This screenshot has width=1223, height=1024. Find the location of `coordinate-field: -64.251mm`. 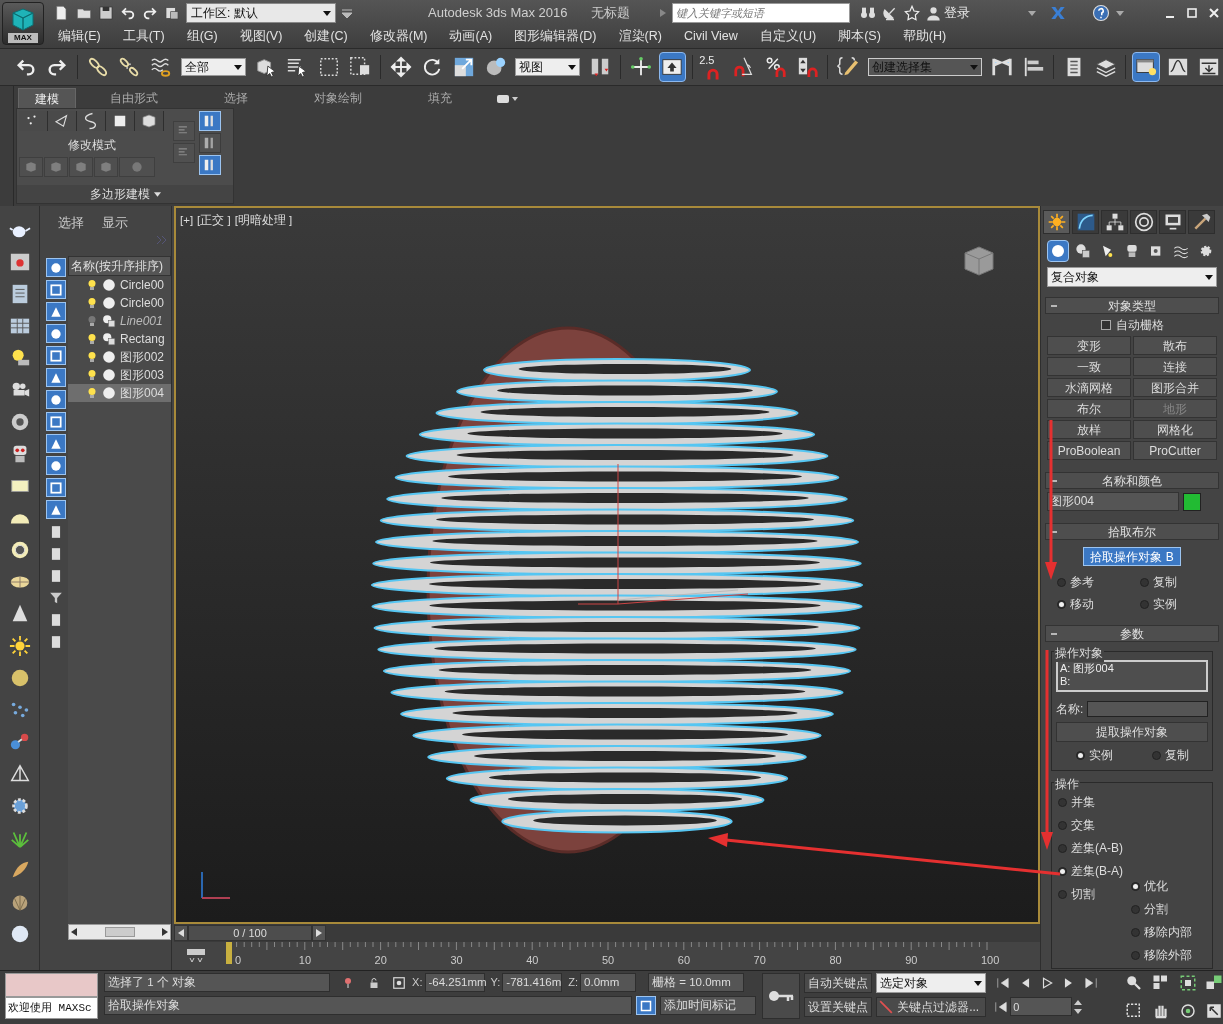

coordinate-field: -64.251mm is located at coordinates (454, 982).